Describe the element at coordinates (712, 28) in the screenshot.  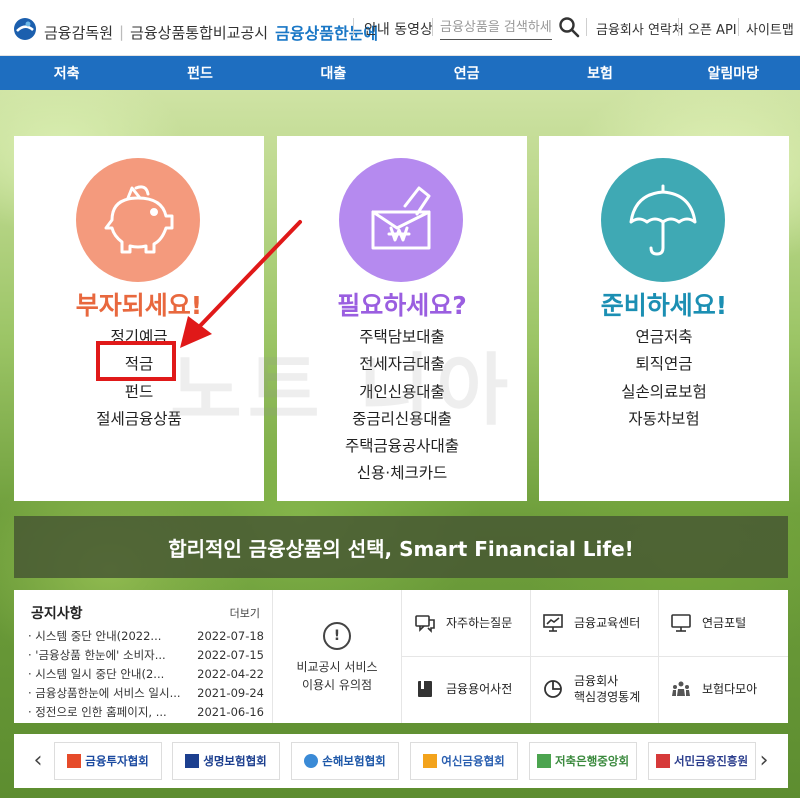
I see `open-api-link: 오픈 API` at that location.